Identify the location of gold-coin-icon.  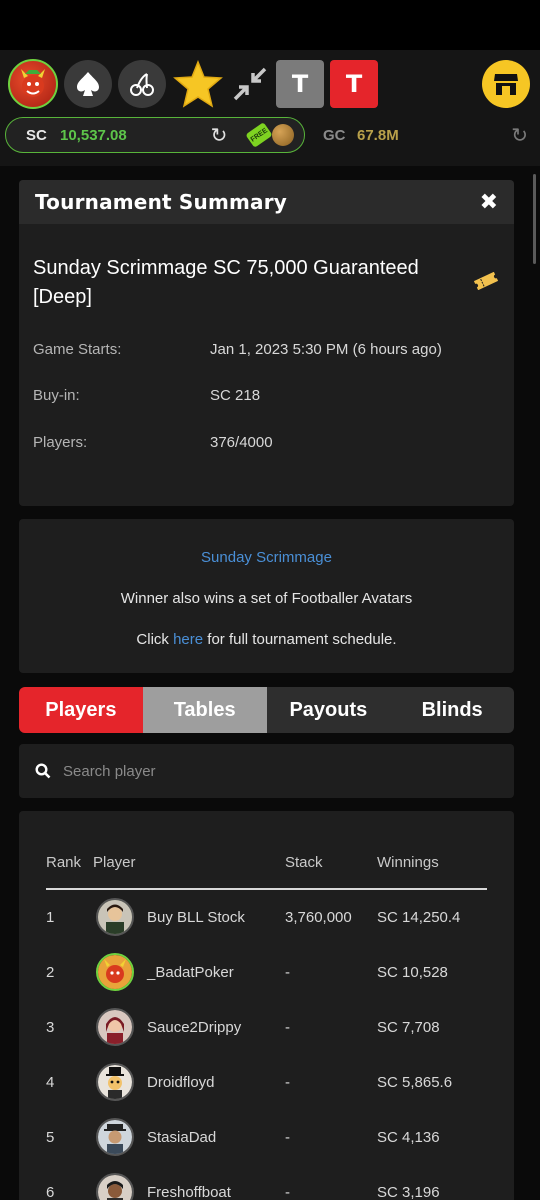
(283, 135).